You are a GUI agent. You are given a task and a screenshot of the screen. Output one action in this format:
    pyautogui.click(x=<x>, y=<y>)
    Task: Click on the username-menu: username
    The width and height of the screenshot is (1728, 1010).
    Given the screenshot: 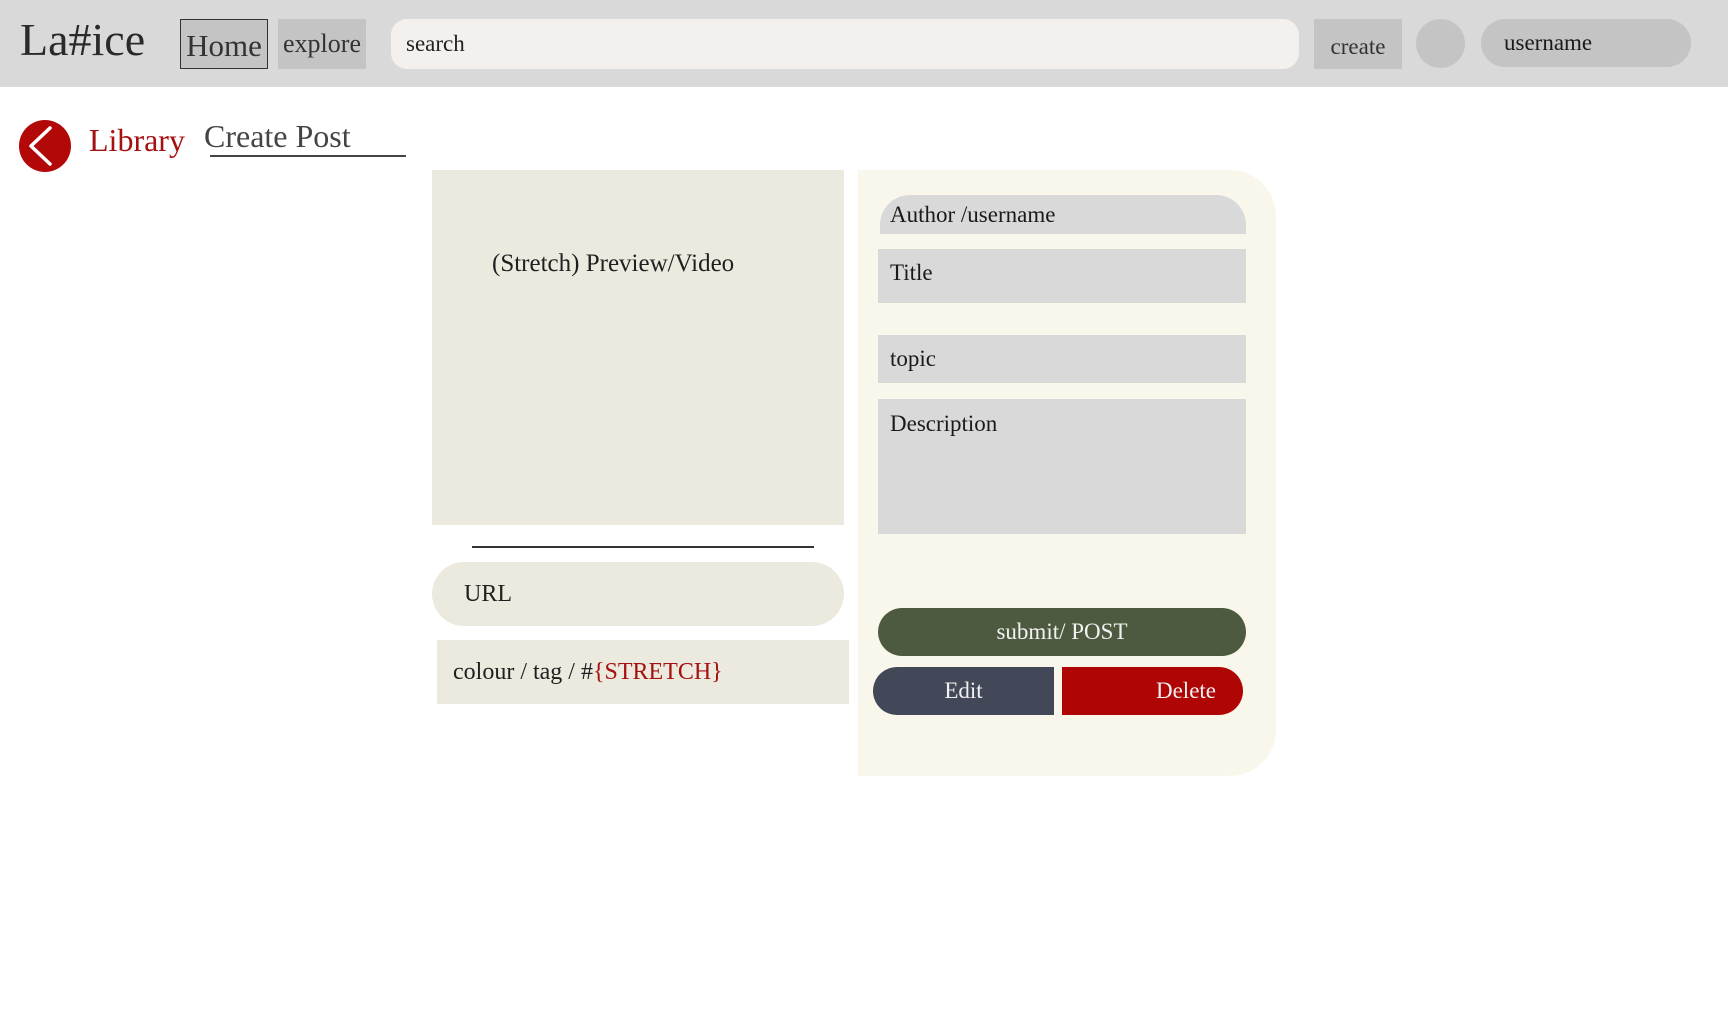 What is the action you would take?
    pyautogui.click(x=1586, y=43)
    